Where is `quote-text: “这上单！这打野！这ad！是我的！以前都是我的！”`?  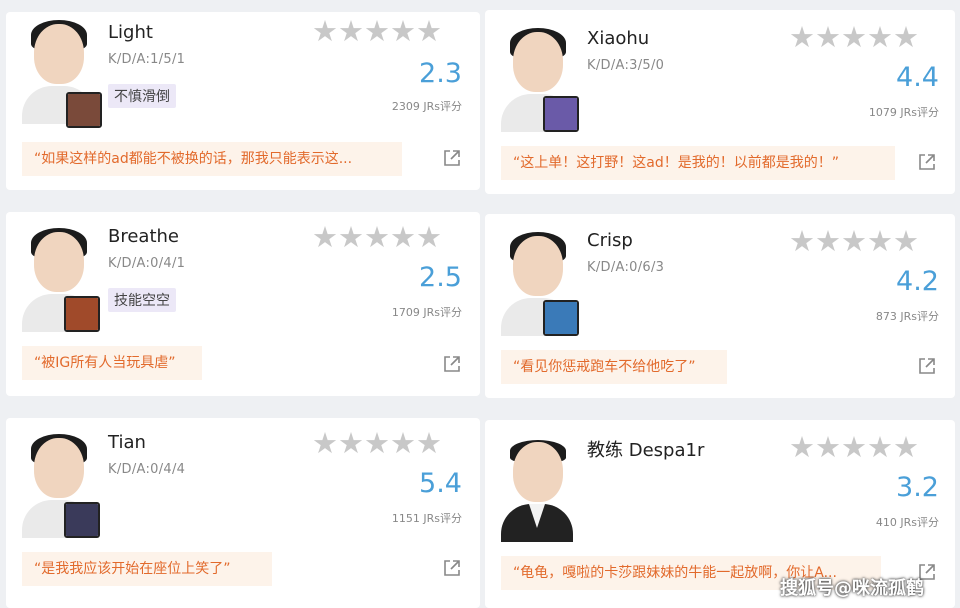 quote-text: “这上单！这打野！这ad！是我的！以前都是我的！” is located at coordinates (698, 163).